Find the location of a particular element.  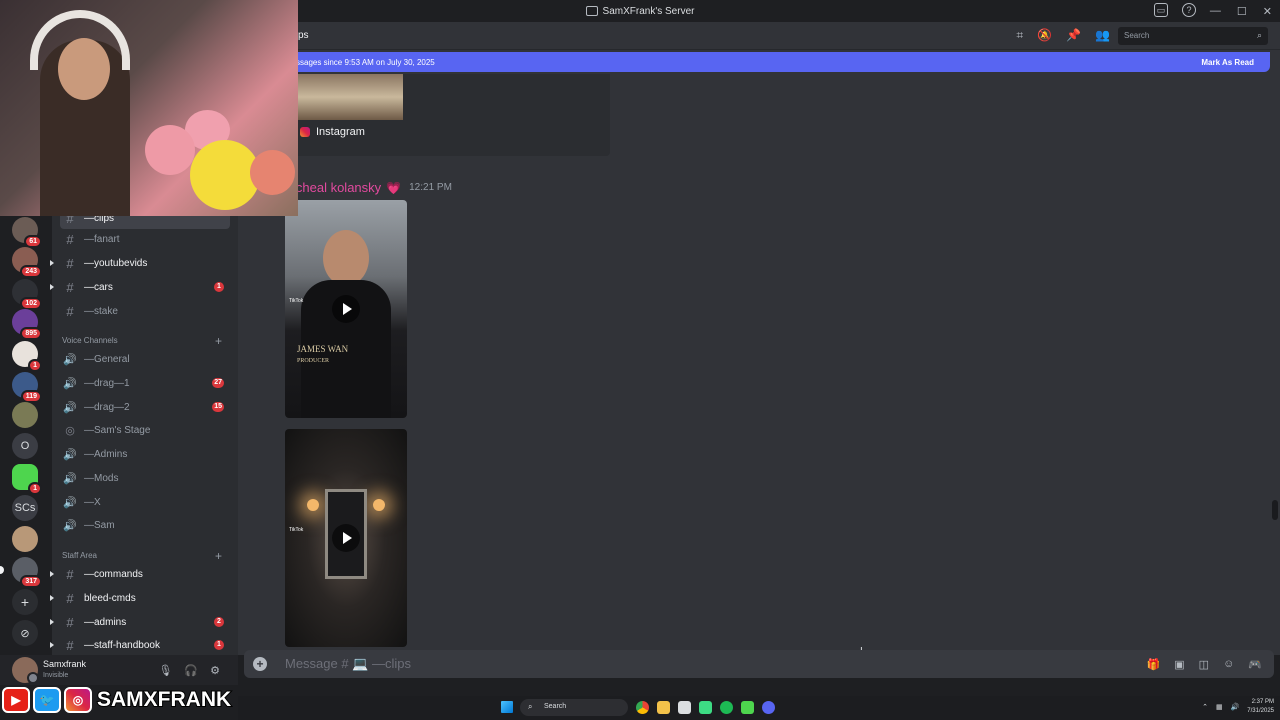

voice-channel-drag-1: 🔊 —drag—1 27 is located at coordinates (145, 383).